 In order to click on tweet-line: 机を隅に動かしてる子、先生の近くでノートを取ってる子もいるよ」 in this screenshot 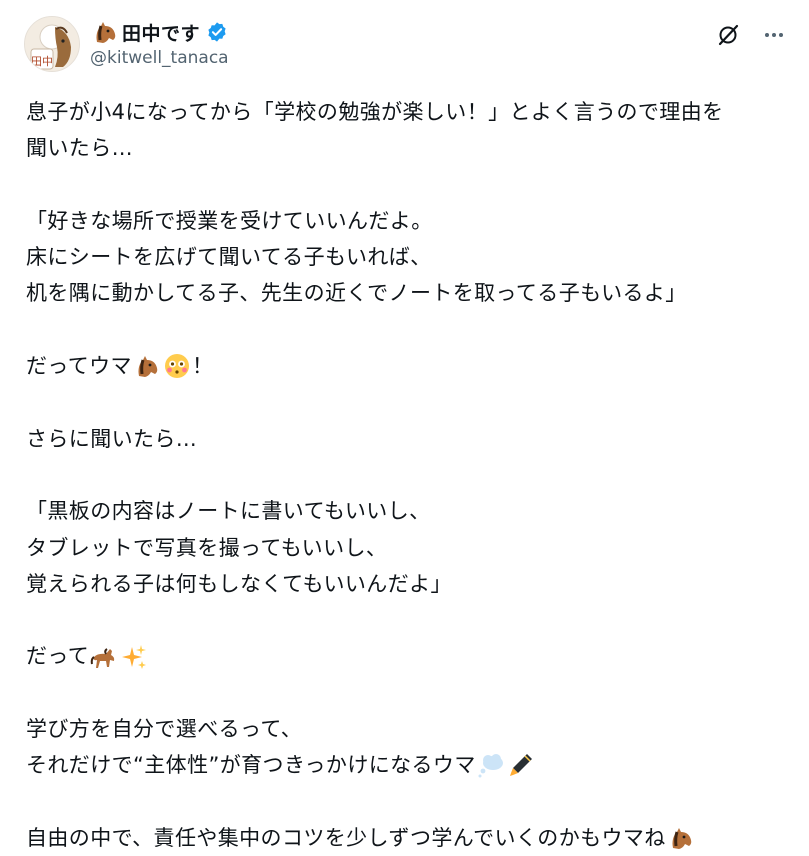, I will do `click(356, 293)`.